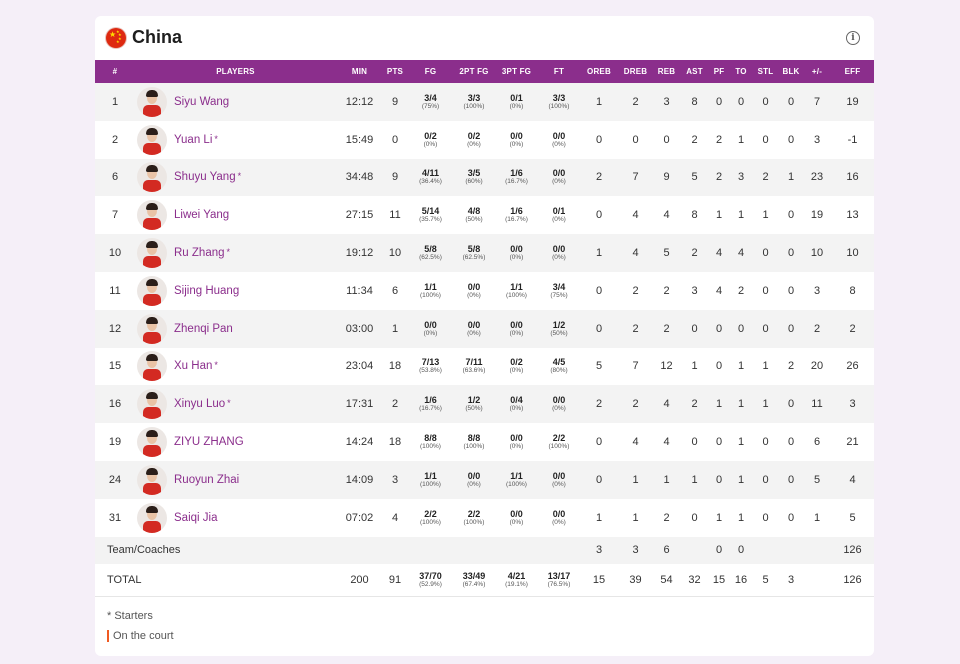 This screenshot has height=664, width=960. I want to click on to-stat-value: 0, so click(741, 101).